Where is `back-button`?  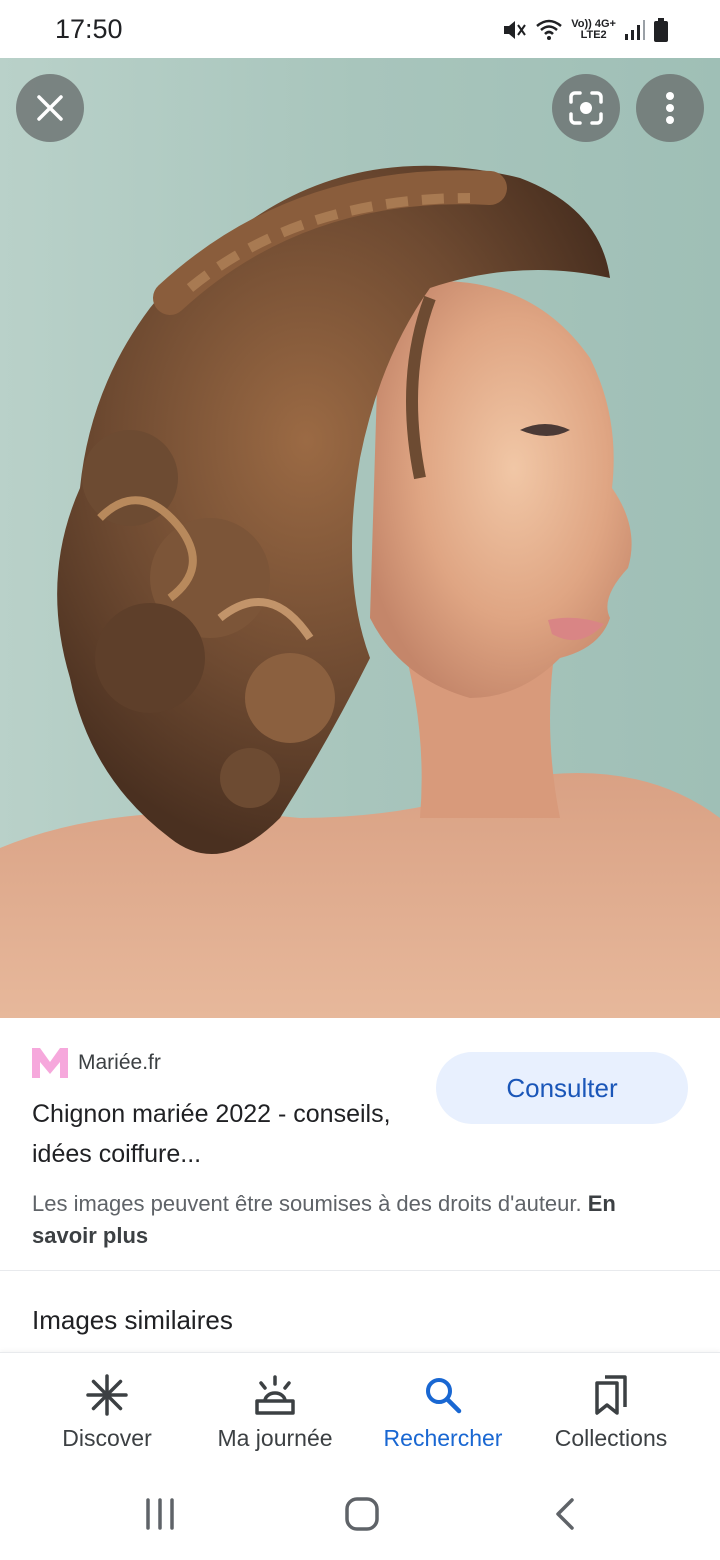
back-button is located at coordinates (565, 1514).